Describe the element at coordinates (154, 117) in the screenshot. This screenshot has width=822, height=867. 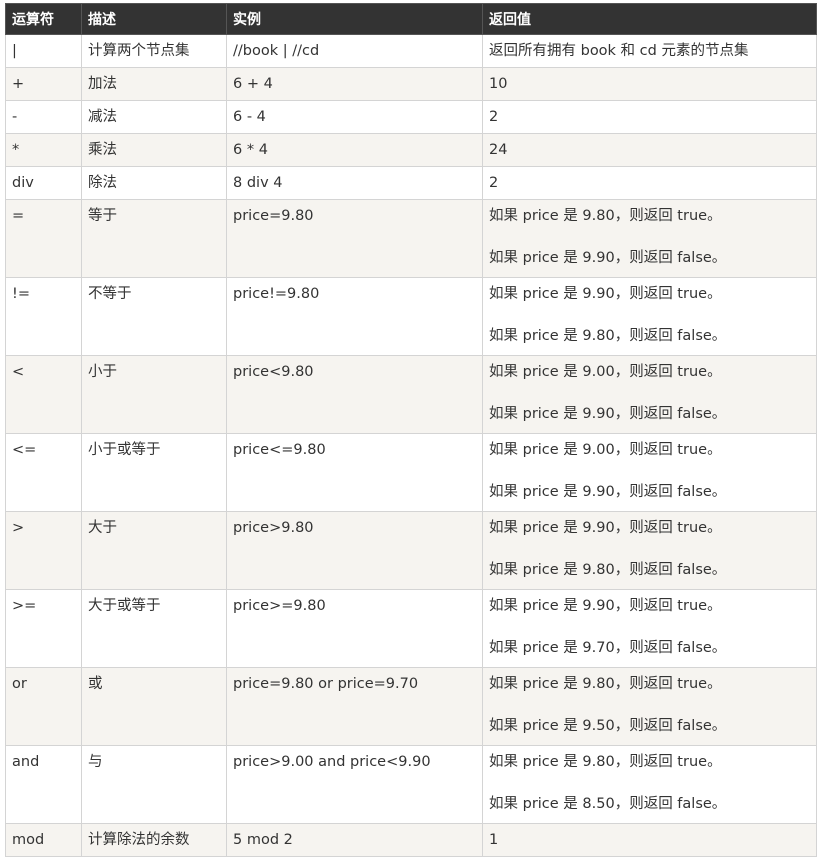
I see `cell-description: 减法` at that location.